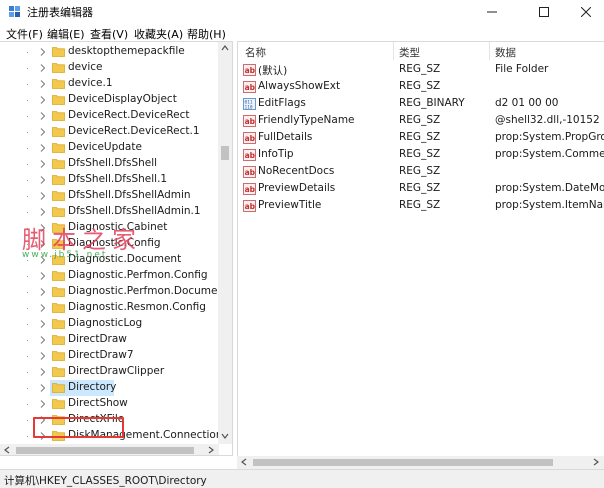  I want to click on tree-item: DfsShell.DfsShell.1, so click(109, 180).